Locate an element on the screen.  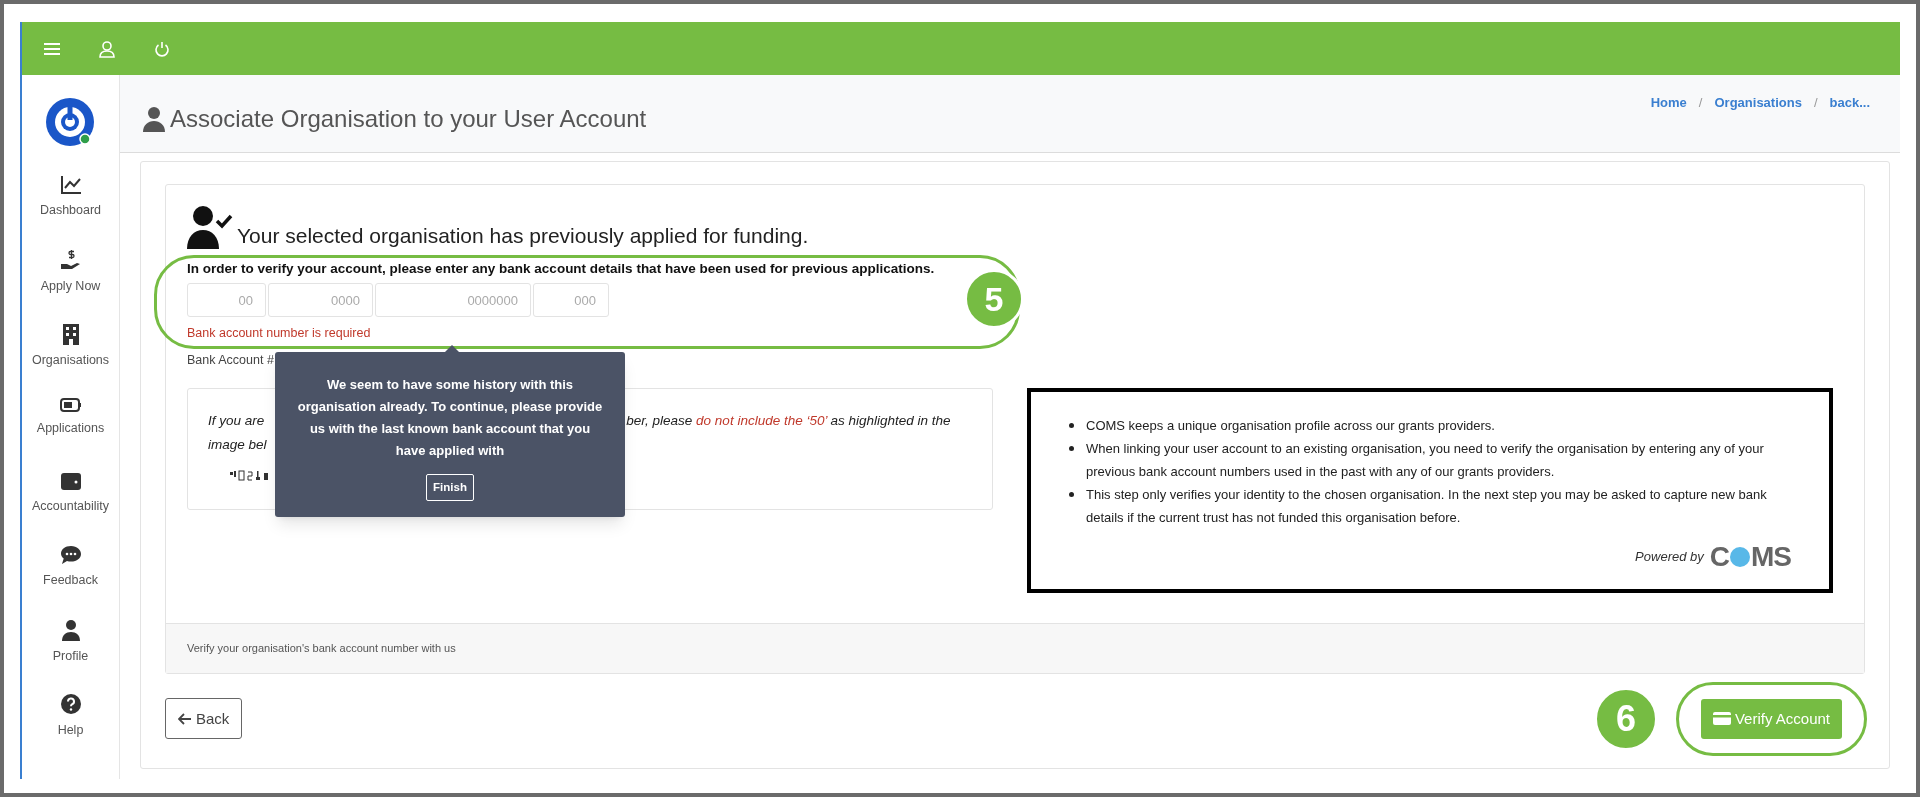
error-message: Bank account number is required is located at coordinates (279, 334).